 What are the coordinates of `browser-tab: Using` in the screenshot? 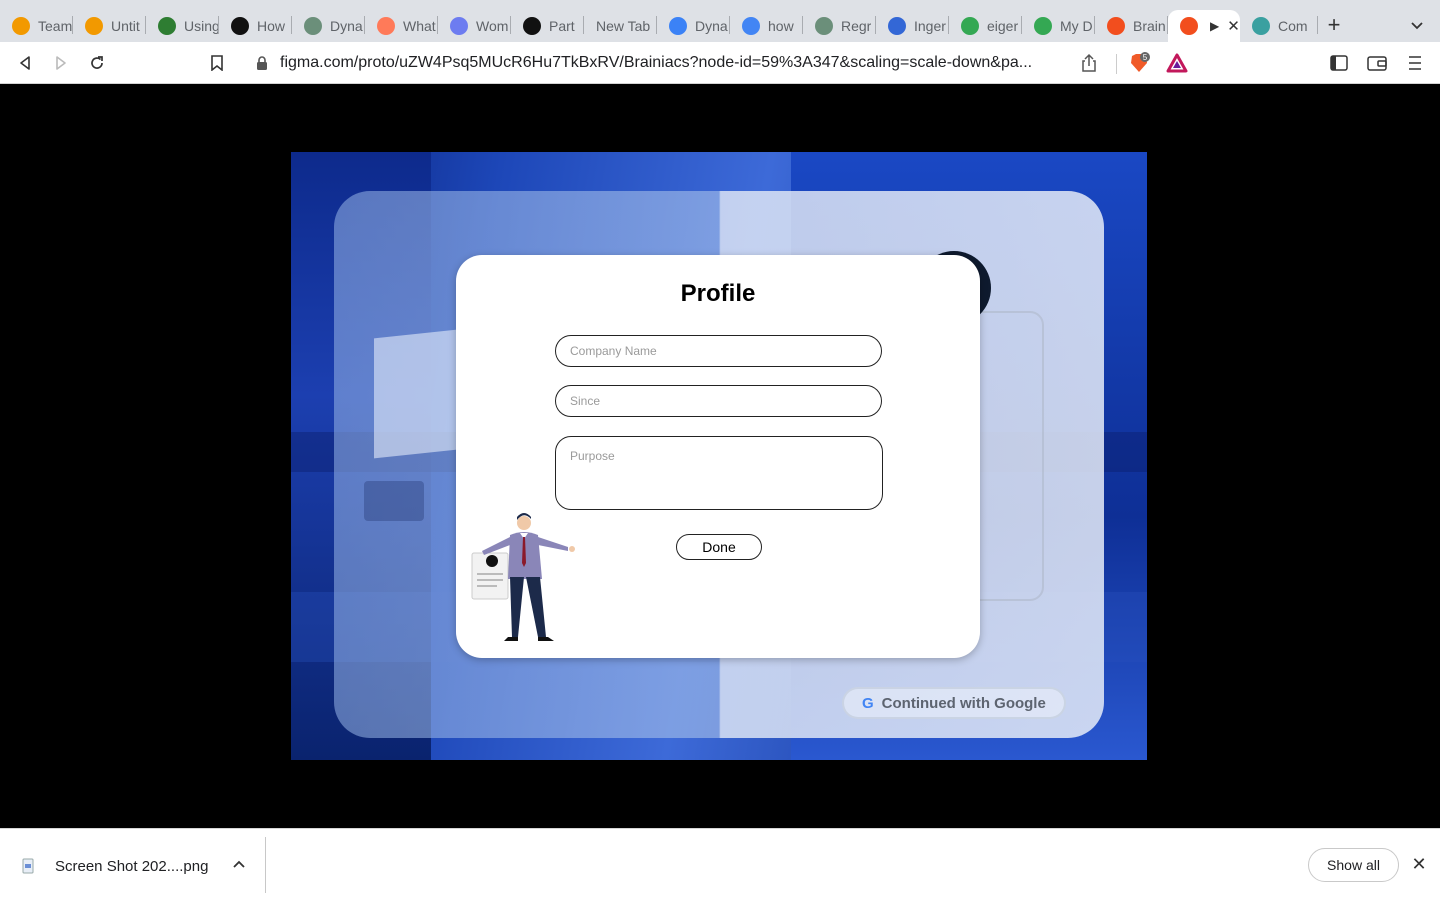 It's located at (182, 26).